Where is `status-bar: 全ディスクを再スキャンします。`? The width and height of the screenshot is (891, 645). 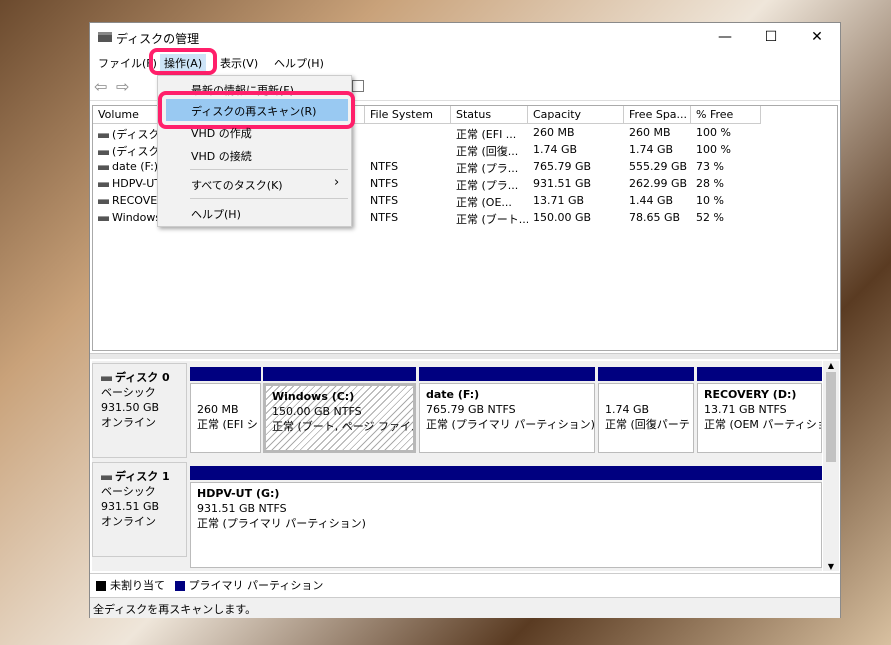
status-bar: 全ディスクを再スキャンします。 is located at coordinates (465, 607).